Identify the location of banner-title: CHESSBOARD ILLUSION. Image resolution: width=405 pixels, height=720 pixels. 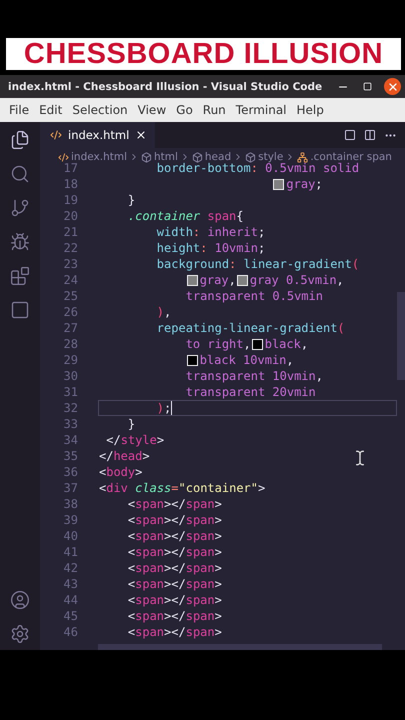
(204, 54).